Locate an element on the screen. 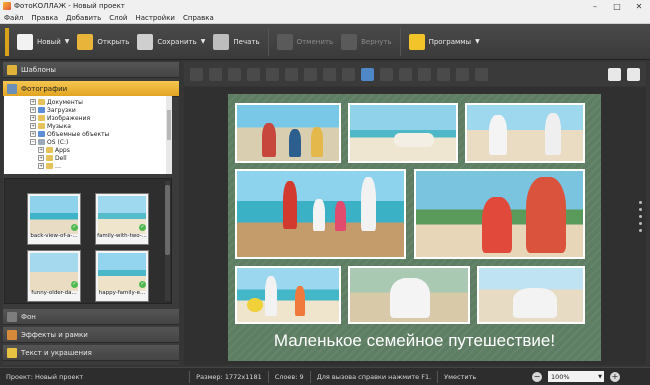 Image resolution: width=650 pixels, height=385 pixels. section-templates: Шаблоны is located at coordinates (91, 70).